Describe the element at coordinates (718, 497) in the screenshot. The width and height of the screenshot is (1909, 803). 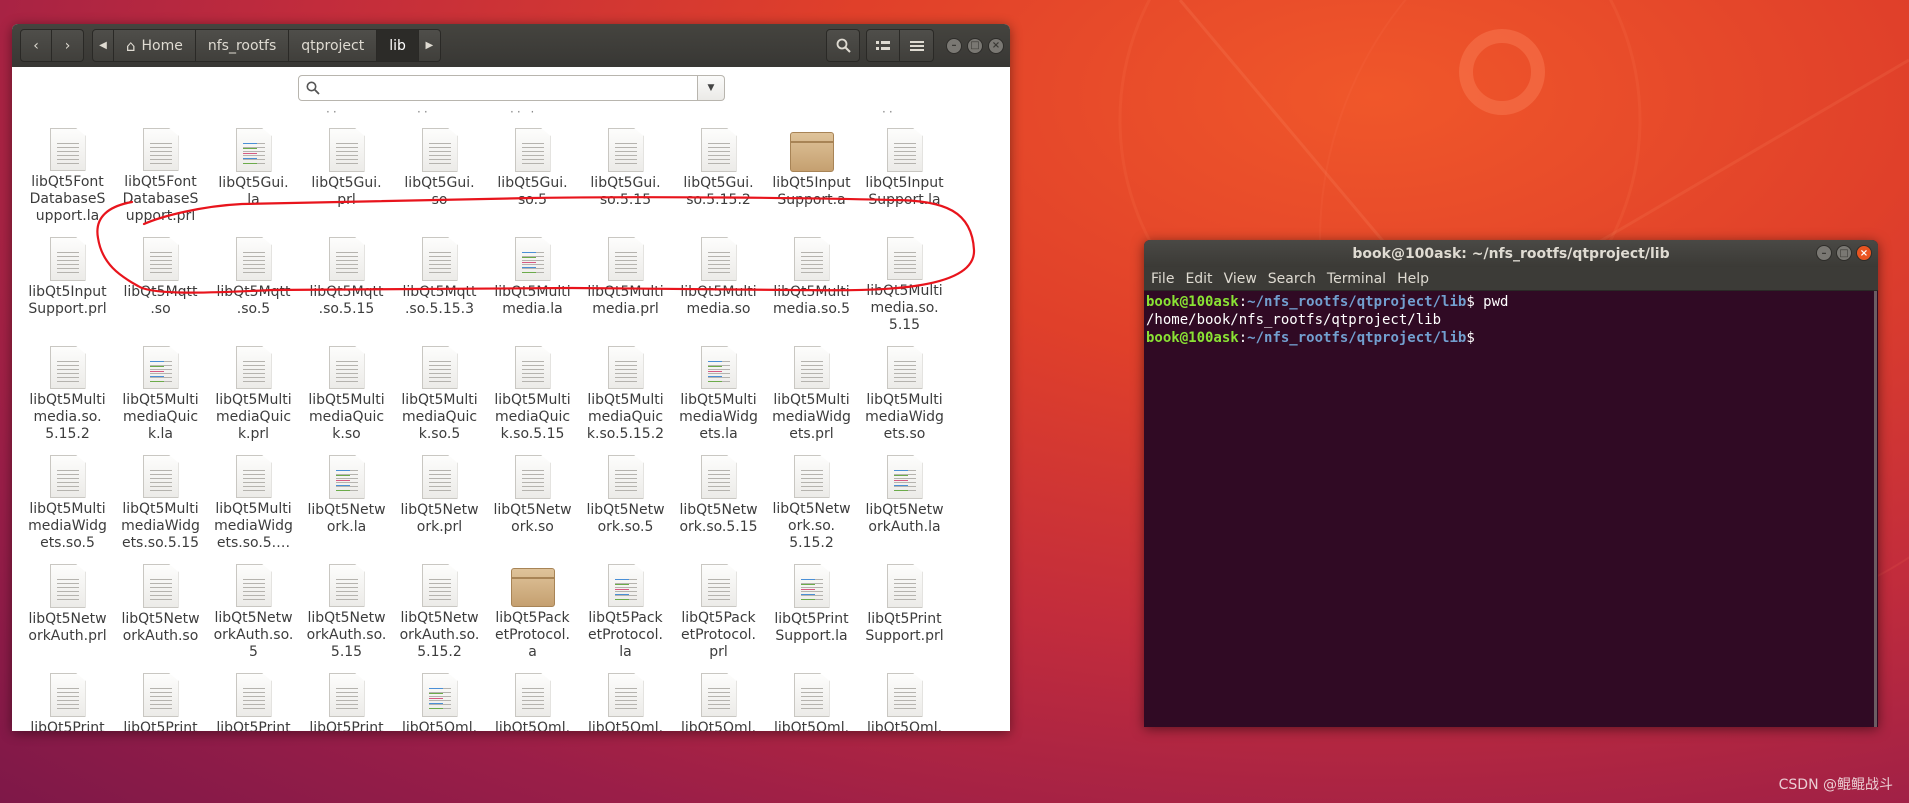
I see `file-item: libQt5Netw ork.so.5.15` at that location.